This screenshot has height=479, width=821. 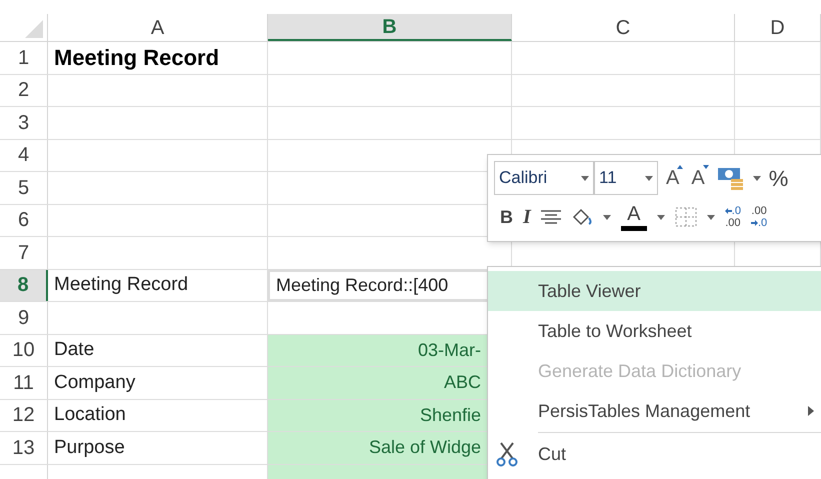 I want to click on row-header: 3, so click(x=24, y=122).